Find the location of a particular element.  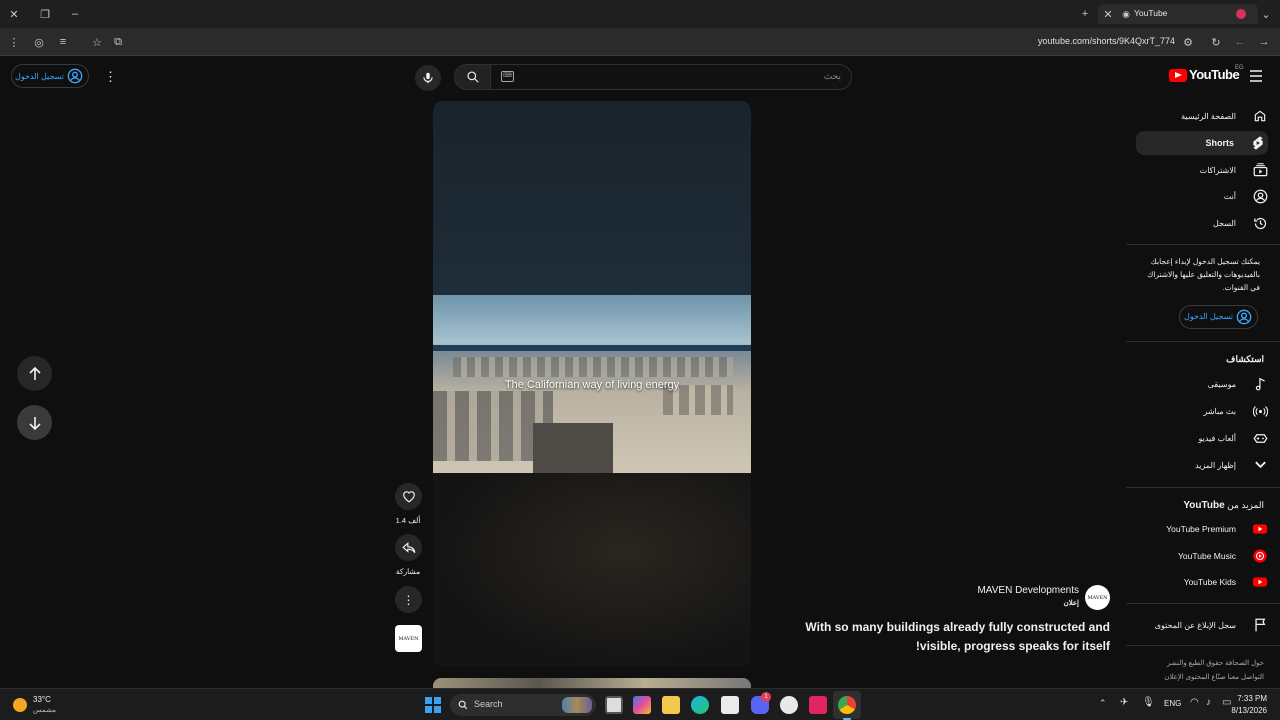

header-signin-button: تسجيل الدخول is located at coordinates (50, 76).